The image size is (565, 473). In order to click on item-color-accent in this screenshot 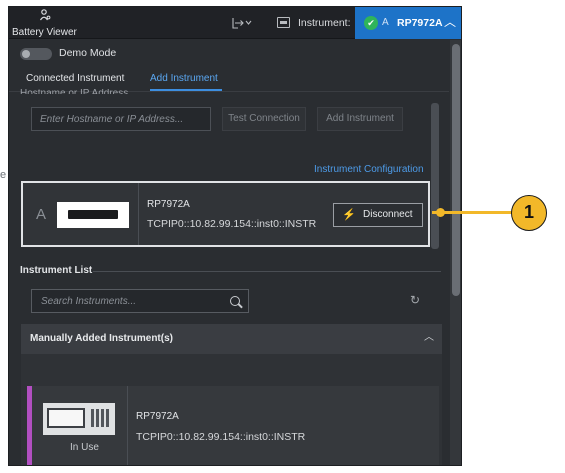, I will do `click(29, 425)`.